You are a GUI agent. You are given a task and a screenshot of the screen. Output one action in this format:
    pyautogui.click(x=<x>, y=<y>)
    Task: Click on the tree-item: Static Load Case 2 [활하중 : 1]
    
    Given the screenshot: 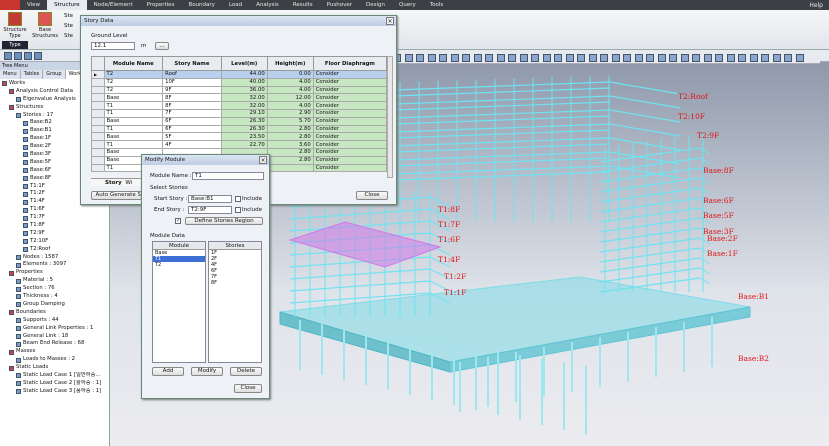 What is the action you would take?
    pyautogui.click(x=54, y=384)
    